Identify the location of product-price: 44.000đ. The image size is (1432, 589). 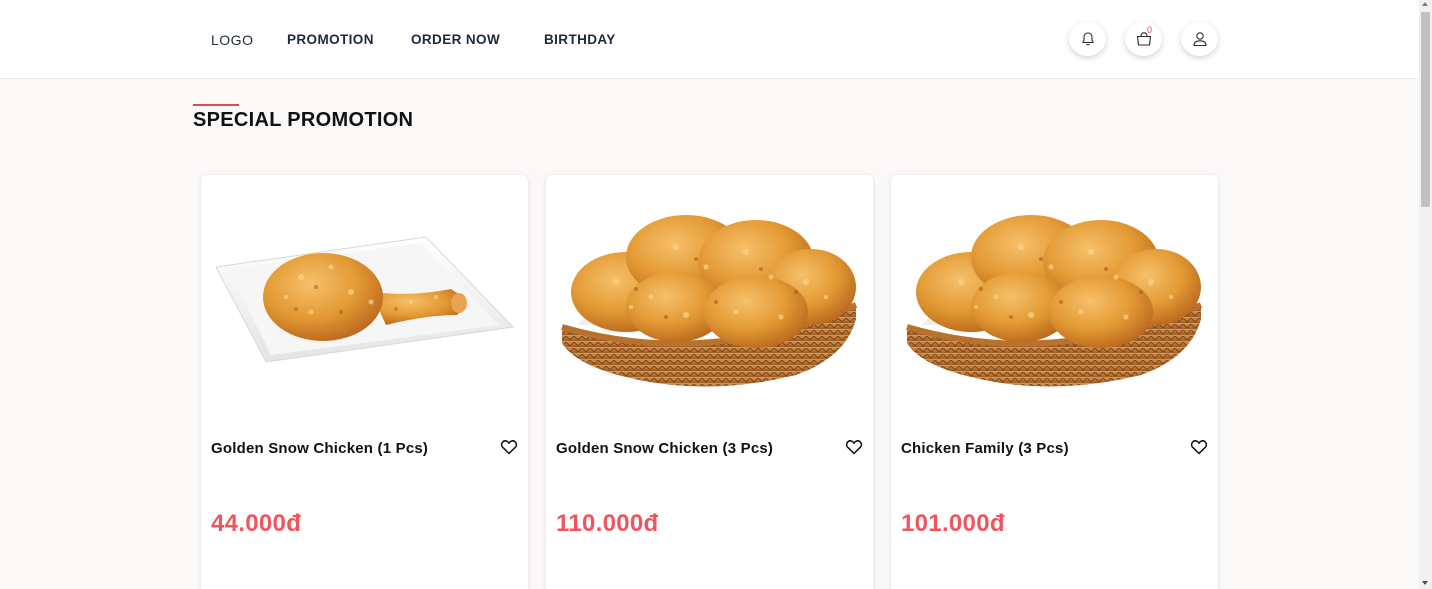
(256, 523).